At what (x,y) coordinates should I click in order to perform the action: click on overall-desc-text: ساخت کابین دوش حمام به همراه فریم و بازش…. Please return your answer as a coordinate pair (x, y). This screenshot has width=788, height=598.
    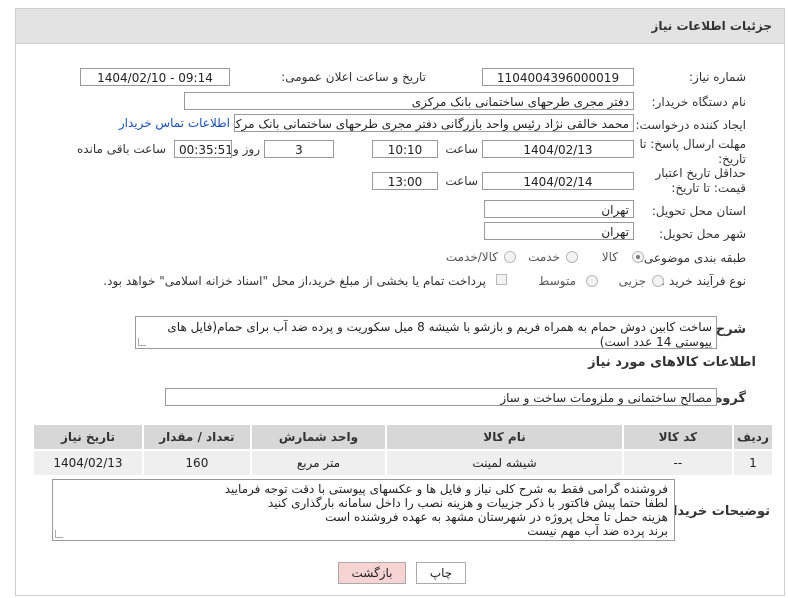
    Looking at the image, I should click on (439, 334).